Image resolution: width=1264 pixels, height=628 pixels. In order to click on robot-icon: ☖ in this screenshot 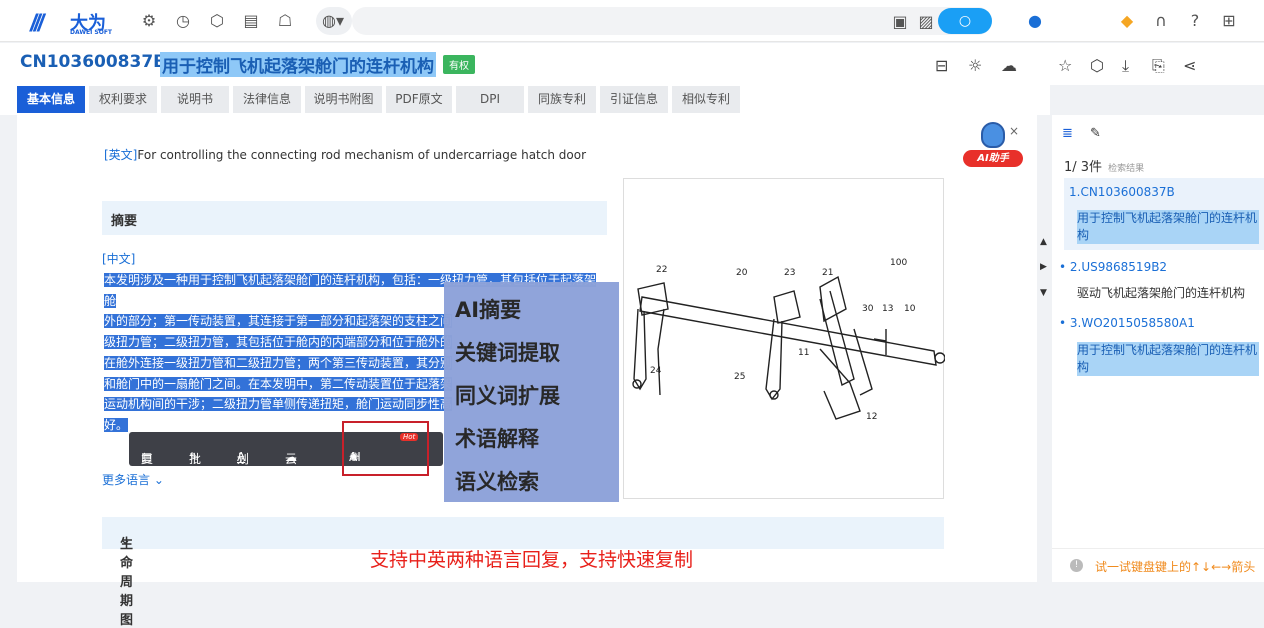, I will do `click(285, 21)`.